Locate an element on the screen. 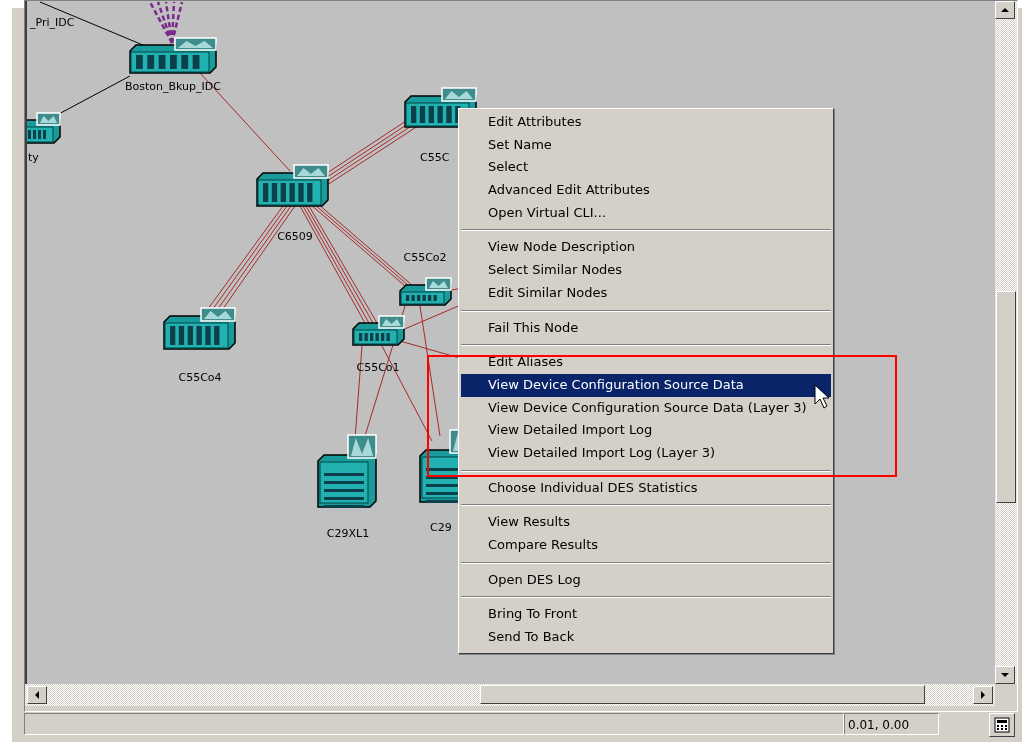  horizontal-scrollbar is located at coordinates (510, 695).